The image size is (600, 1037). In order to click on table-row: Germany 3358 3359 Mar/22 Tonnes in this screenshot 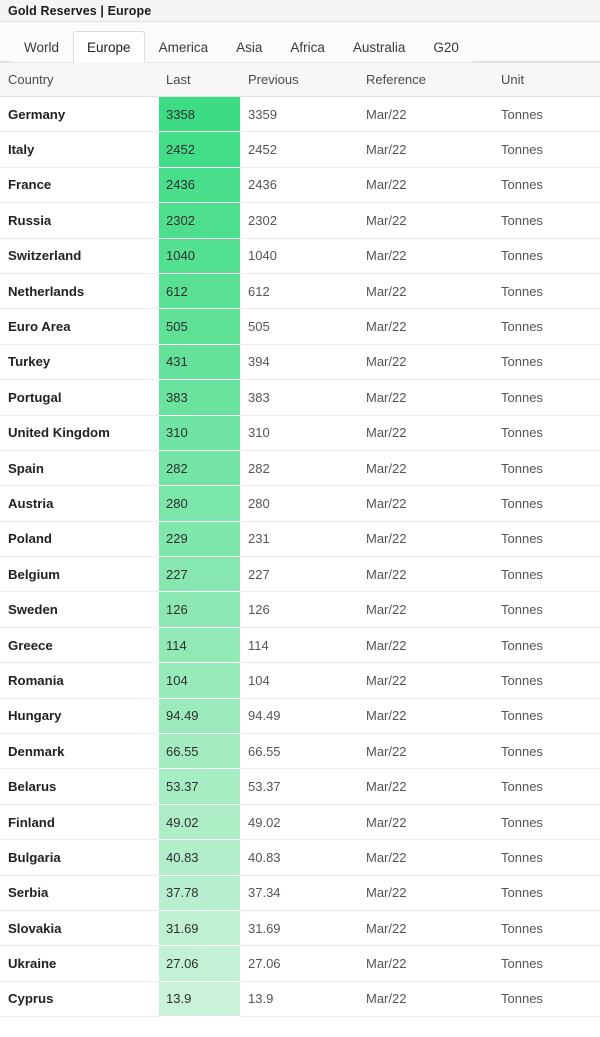, I will do `click(300, 114)`.